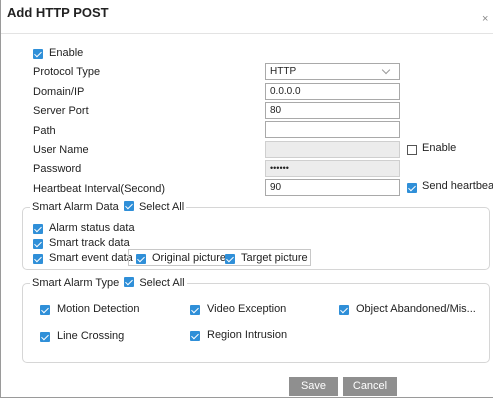 This screenshot has height=398, width=493. What do you see at coordinates (161, 207) in the screenshot?
I see `smart-alarm-data-select-all-label: Select All` at bounding box center [161, 207].